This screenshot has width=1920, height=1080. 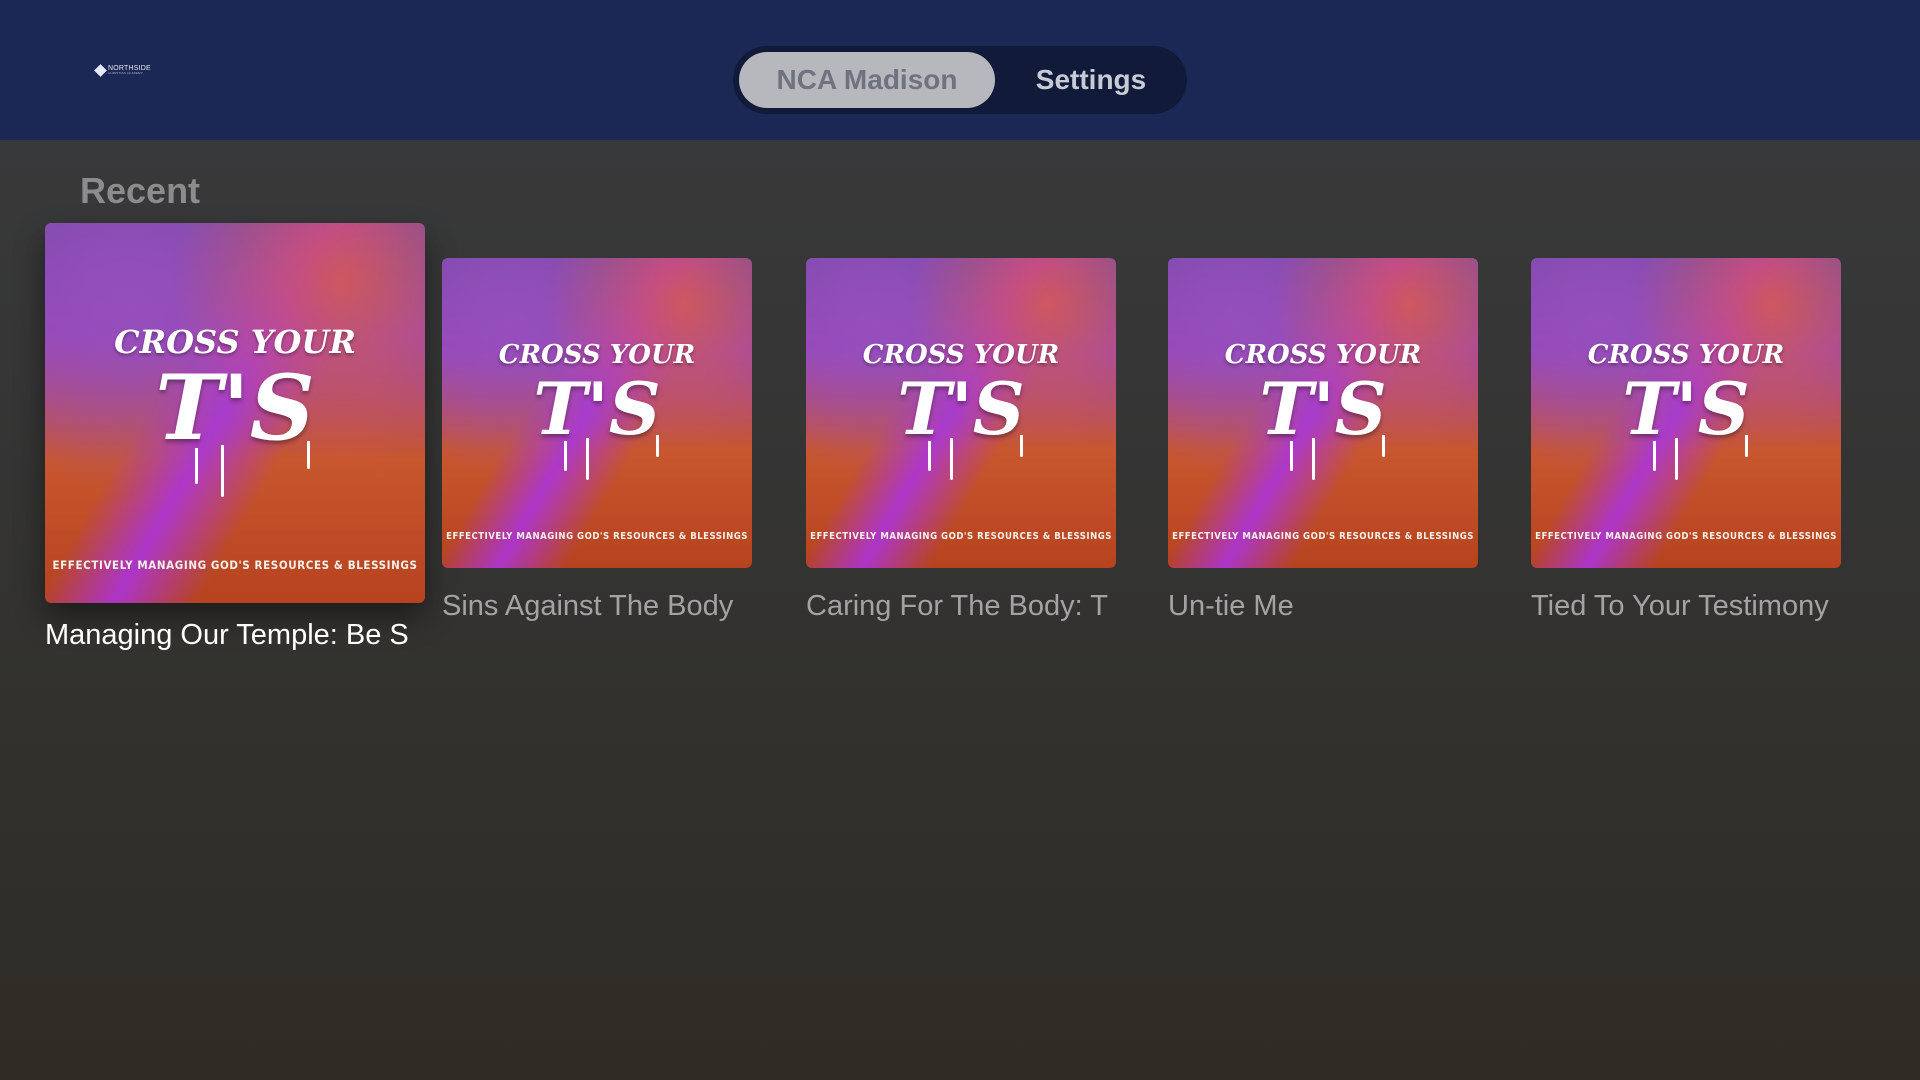 What do you see at coordinates (588, 606) in the screenshot?
I see `card-title: Sins Against The Body` at bounding box center [588, 606].